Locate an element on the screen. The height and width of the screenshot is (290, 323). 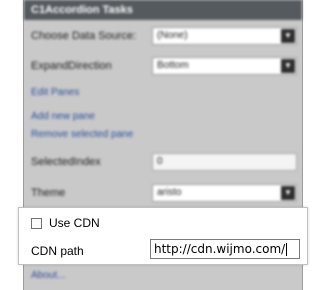
theme-value: aristo is located at coordinates (169, 192).